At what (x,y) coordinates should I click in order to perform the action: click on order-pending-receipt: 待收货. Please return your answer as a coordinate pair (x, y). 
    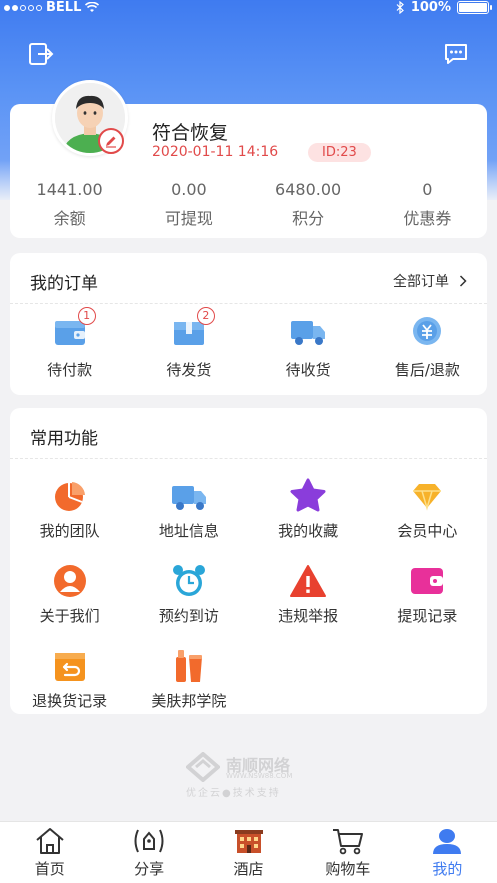
    Looking at the image, I should click on (308, 346).